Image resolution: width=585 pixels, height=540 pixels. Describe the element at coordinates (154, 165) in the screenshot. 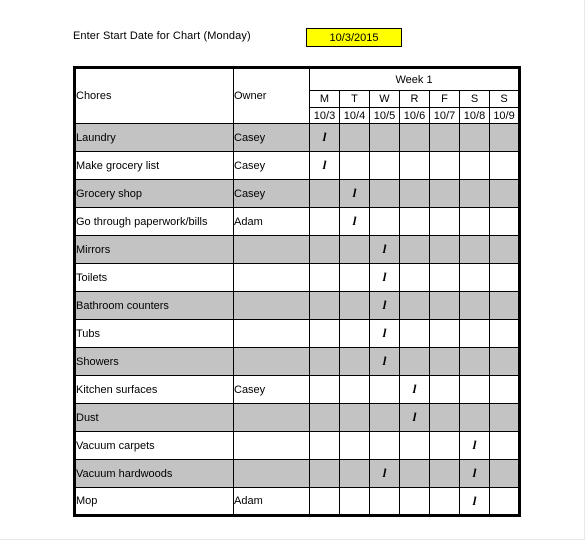

I see `chore-name-cell: Make grocery list` at that location.